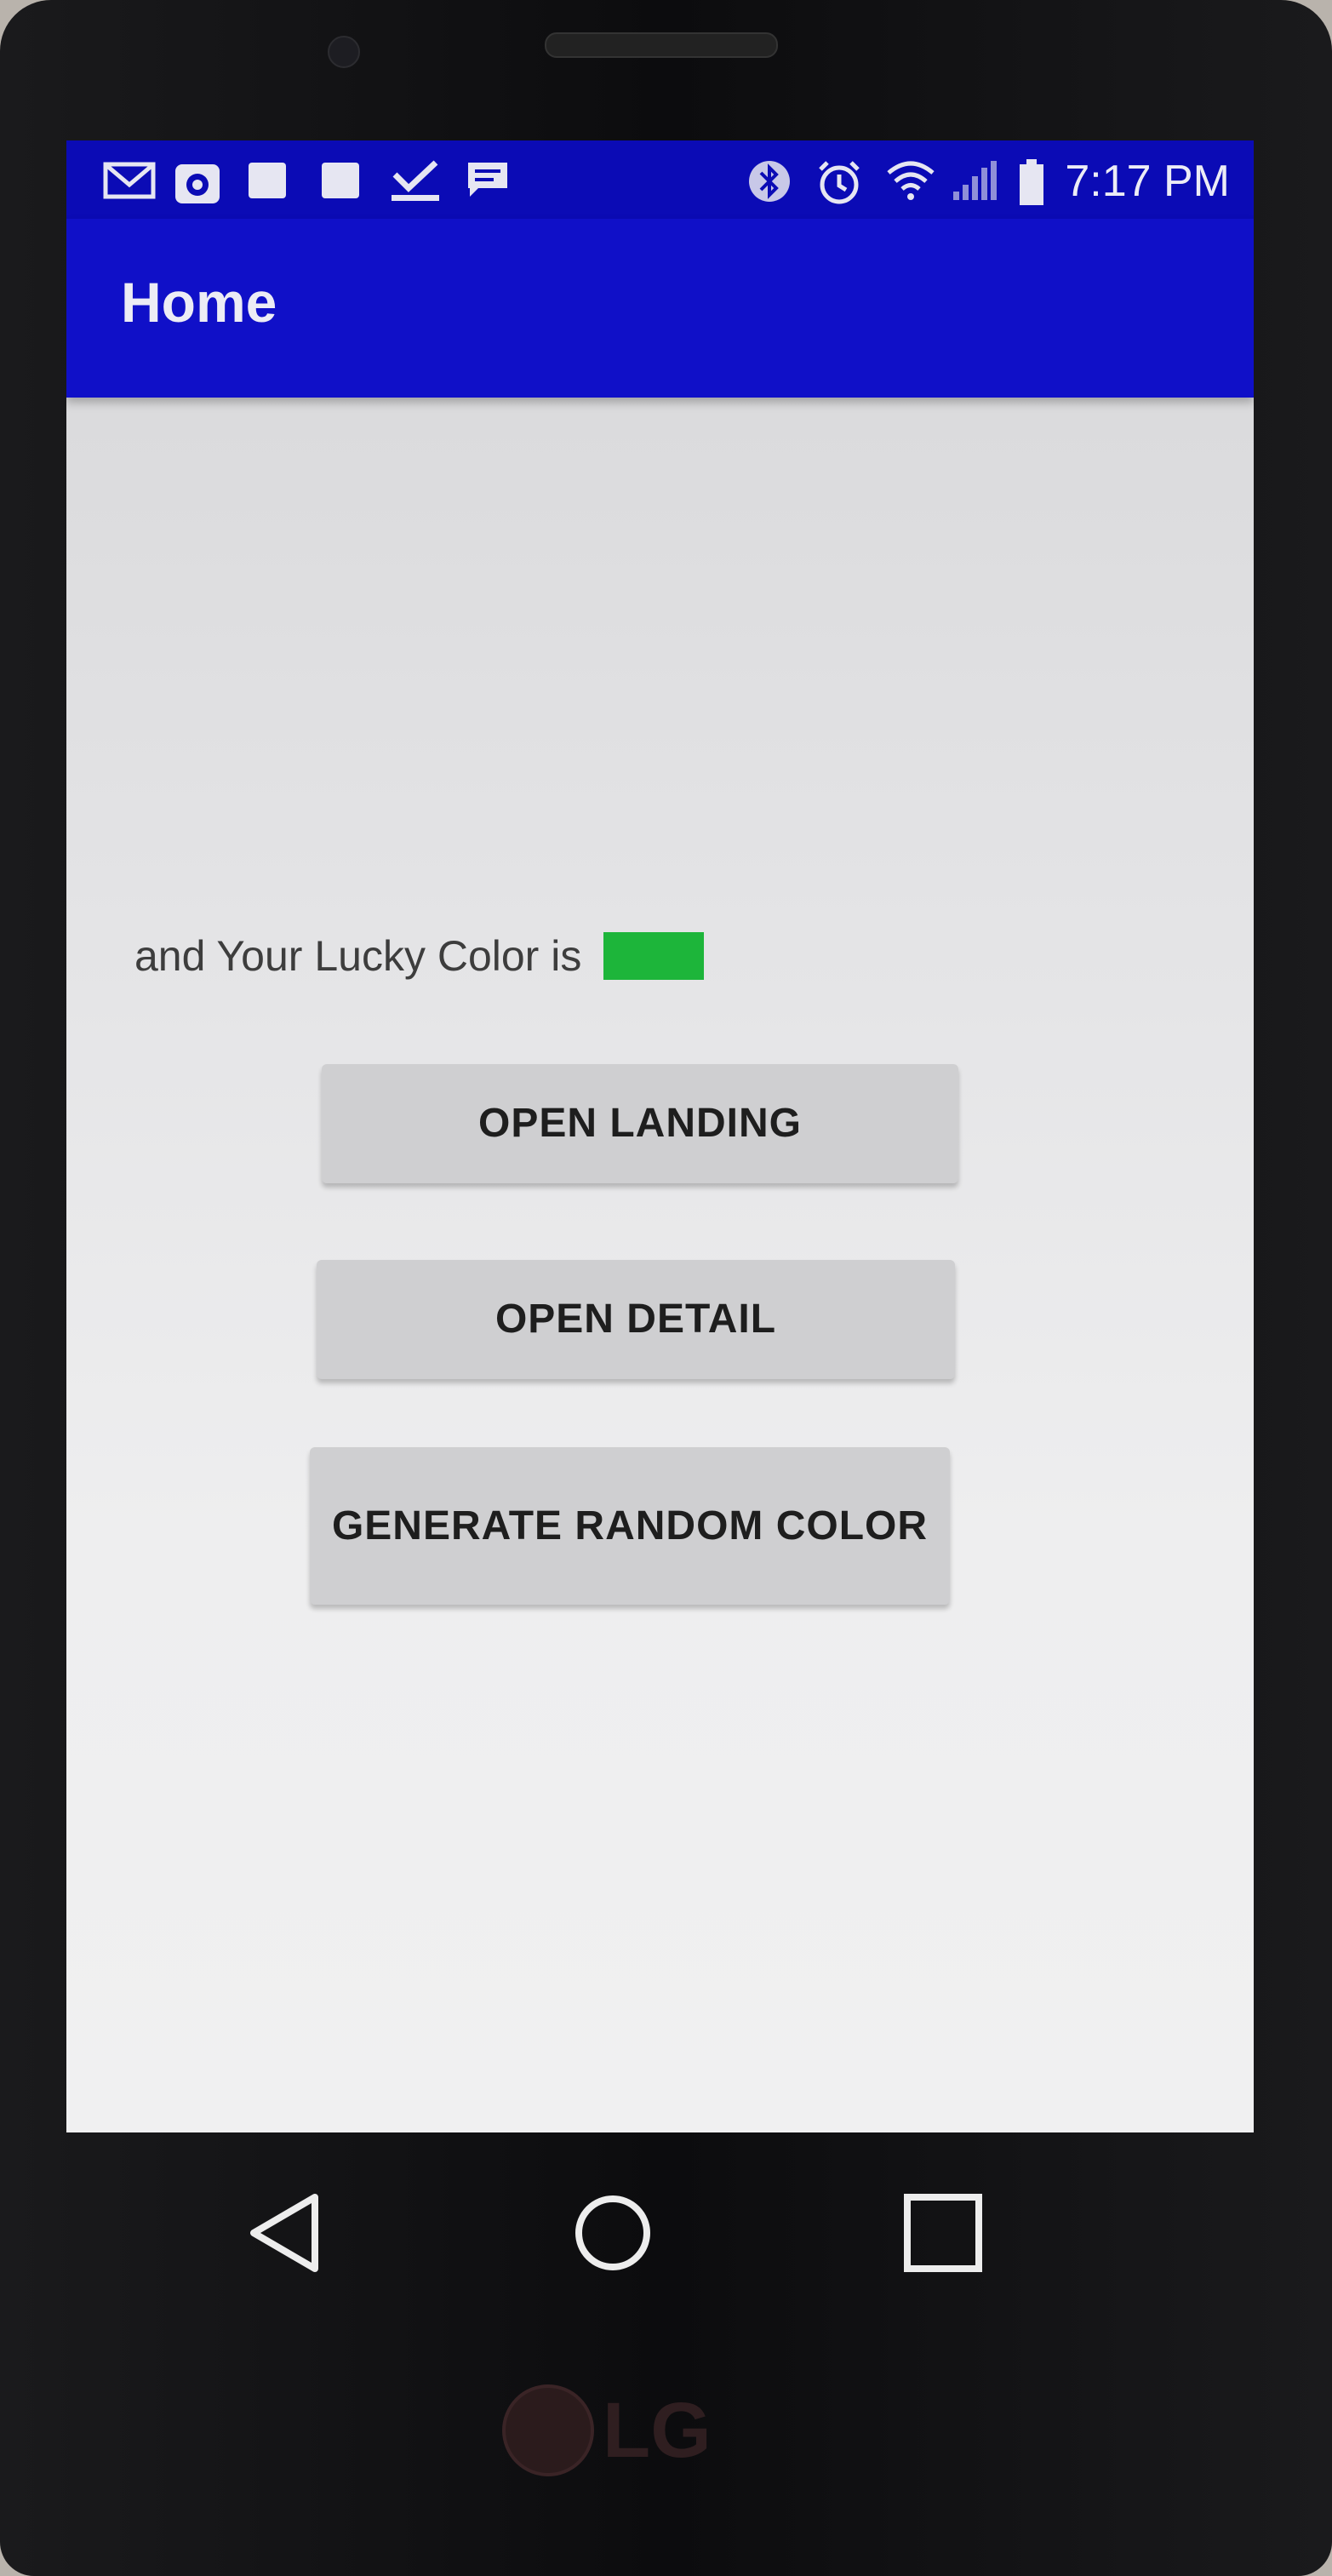 The width and height of the screenshot is (1332, 2576). What do you see at coordinates (630, 1526) in the screenshot?
I see `generate-random-color-button: GENERATE RANDOM COLOR` at bounding box center [630, 1526].